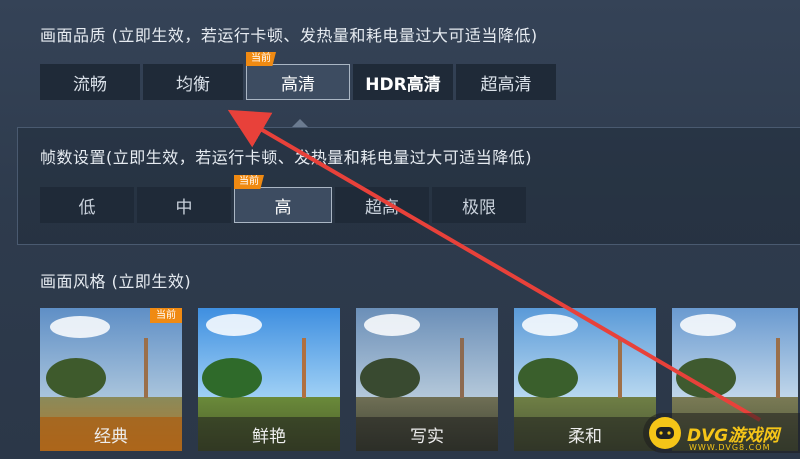 This screenshot has height=459, width=800. What do you see at coordinates (585, 379) in the screenshot?
I see `style-card-soft: 柔和` at bounding box center [585, 379].